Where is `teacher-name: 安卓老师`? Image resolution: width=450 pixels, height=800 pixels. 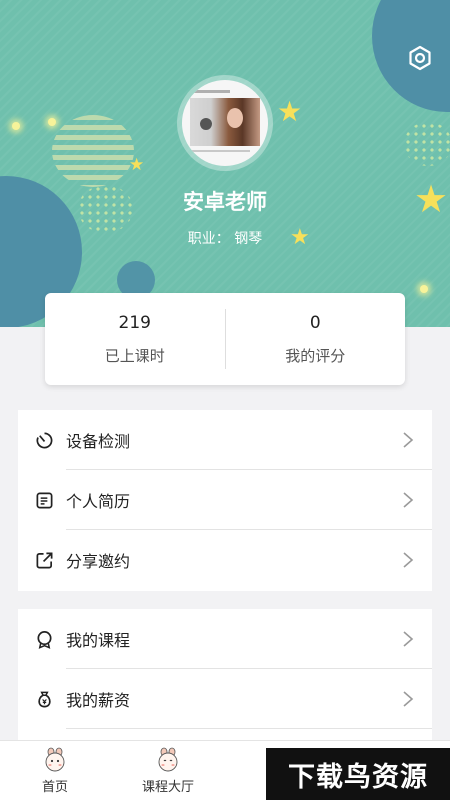
teacher-name: 安卓老师 is located at coordinates (225, 202).